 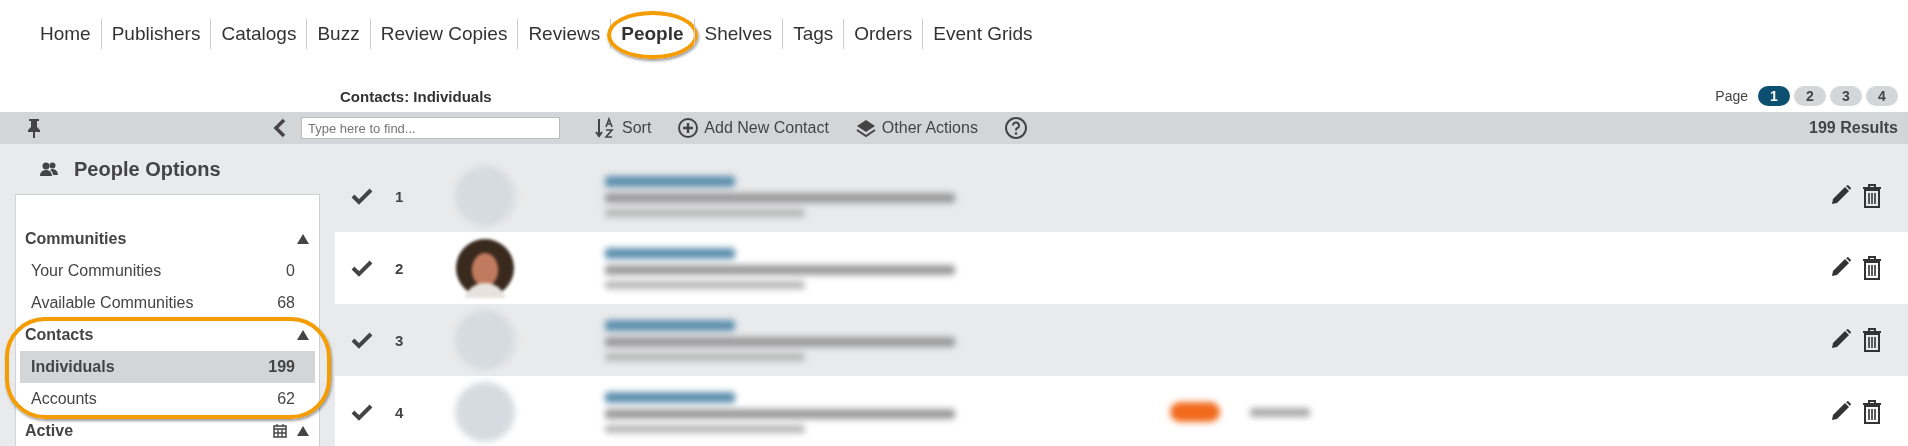 What do you see at coordinates (738, 34) in the screenshot?
I see `nav-tab: Shelves` at bounding box center [738, 34].